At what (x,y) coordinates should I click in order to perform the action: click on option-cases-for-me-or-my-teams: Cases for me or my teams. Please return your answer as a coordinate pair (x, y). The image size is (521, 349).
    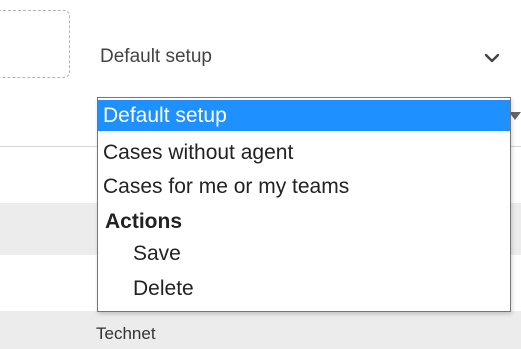
    Looking at the image, I should click on (304, 186).